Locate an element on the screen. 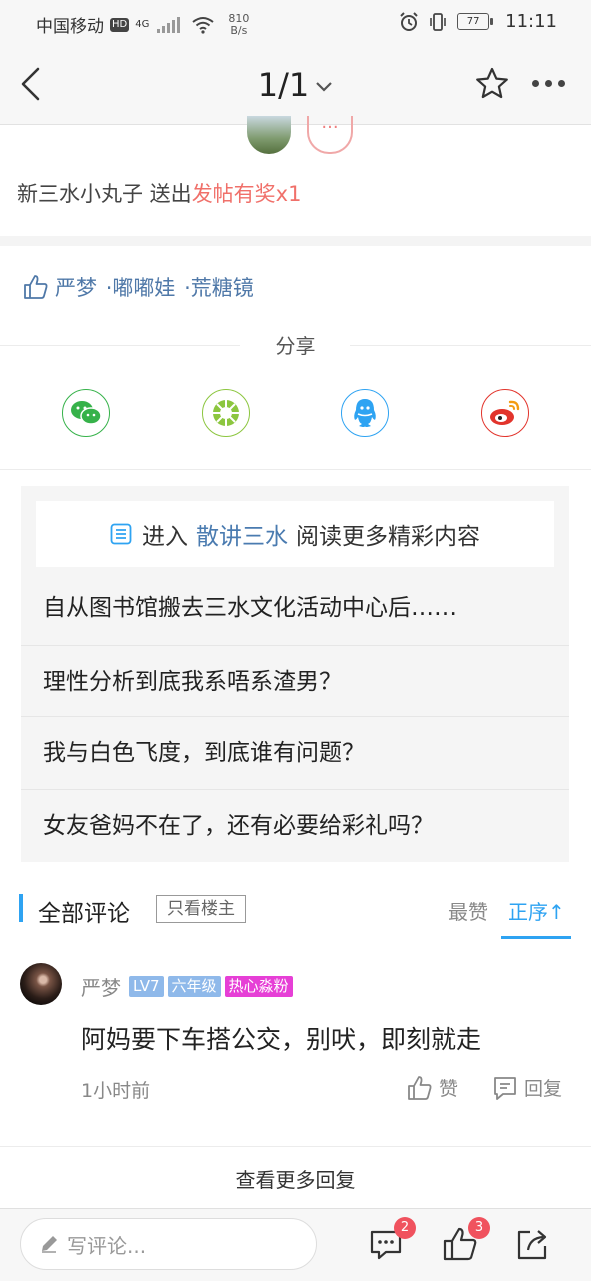  reward-action: 送出 is located at coordinates (167, 194).